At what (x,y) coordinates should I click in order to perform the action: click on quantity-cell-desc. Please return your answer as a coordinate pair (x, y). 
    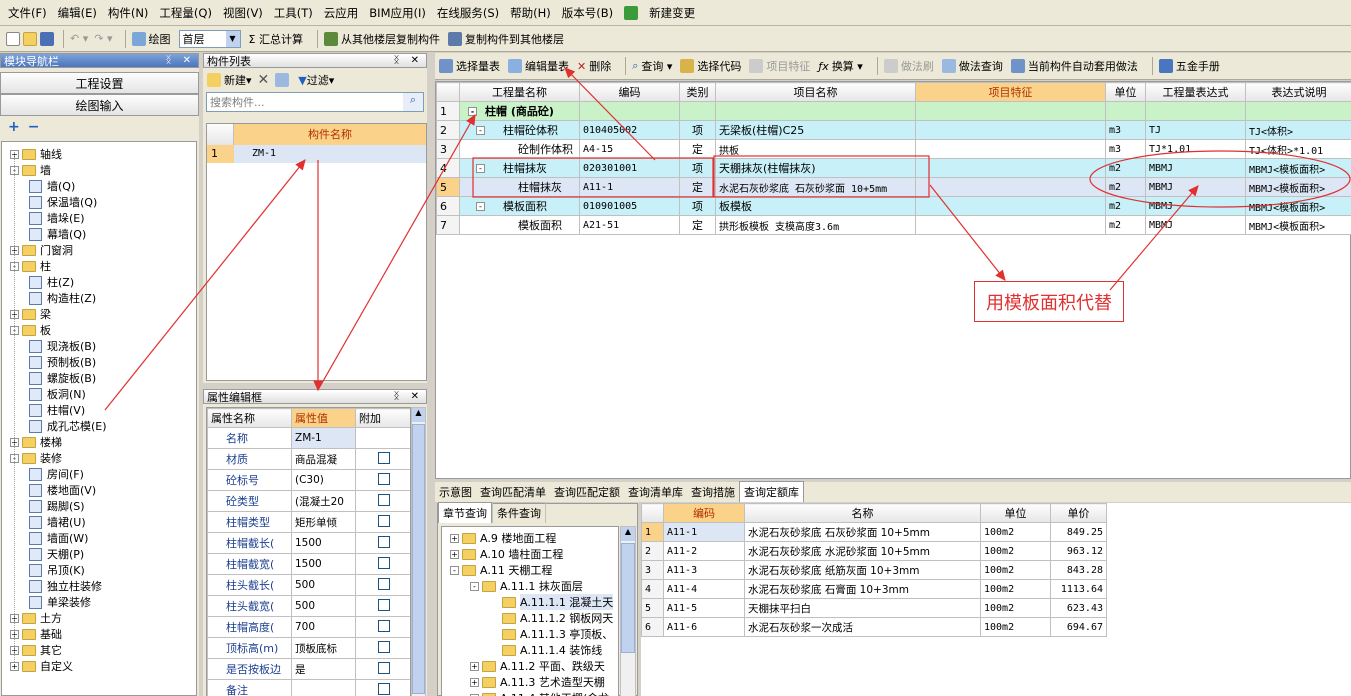
    Looking at the image, I should click on (1298, 111).